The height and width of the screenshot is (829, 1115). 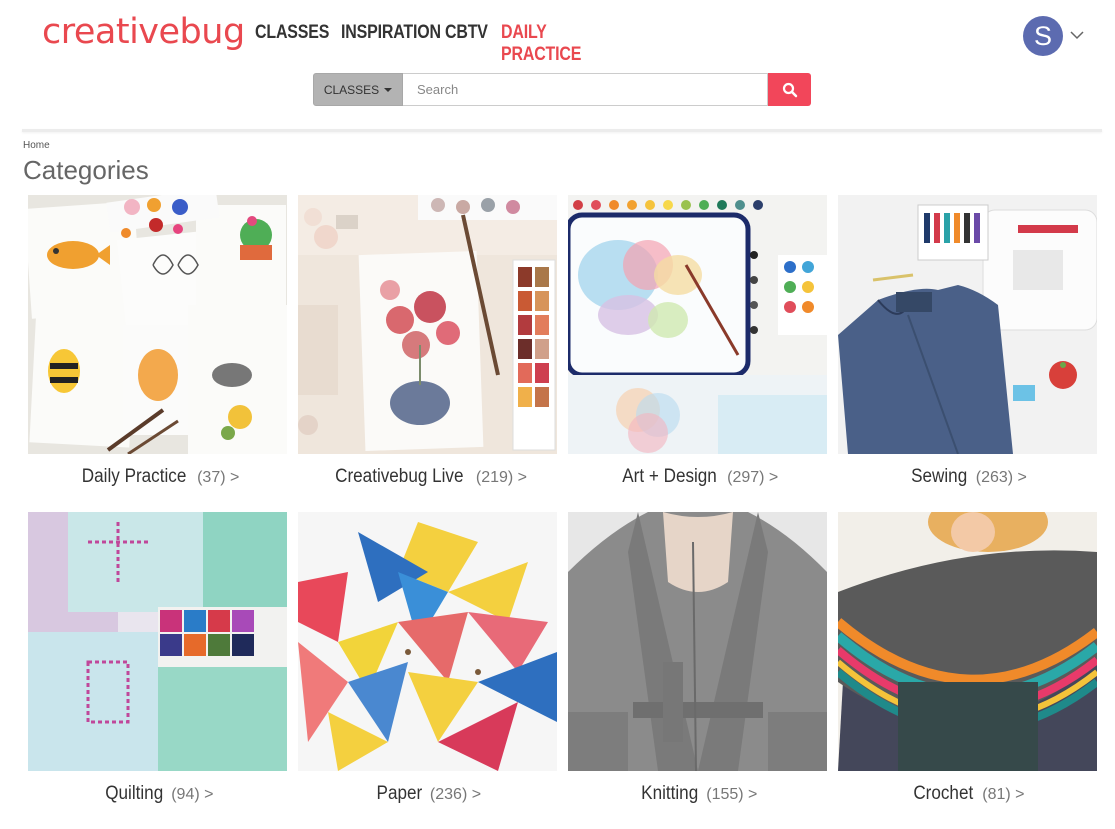 I want to click on category-name: Daily Practice, so click(x=134, y=476).